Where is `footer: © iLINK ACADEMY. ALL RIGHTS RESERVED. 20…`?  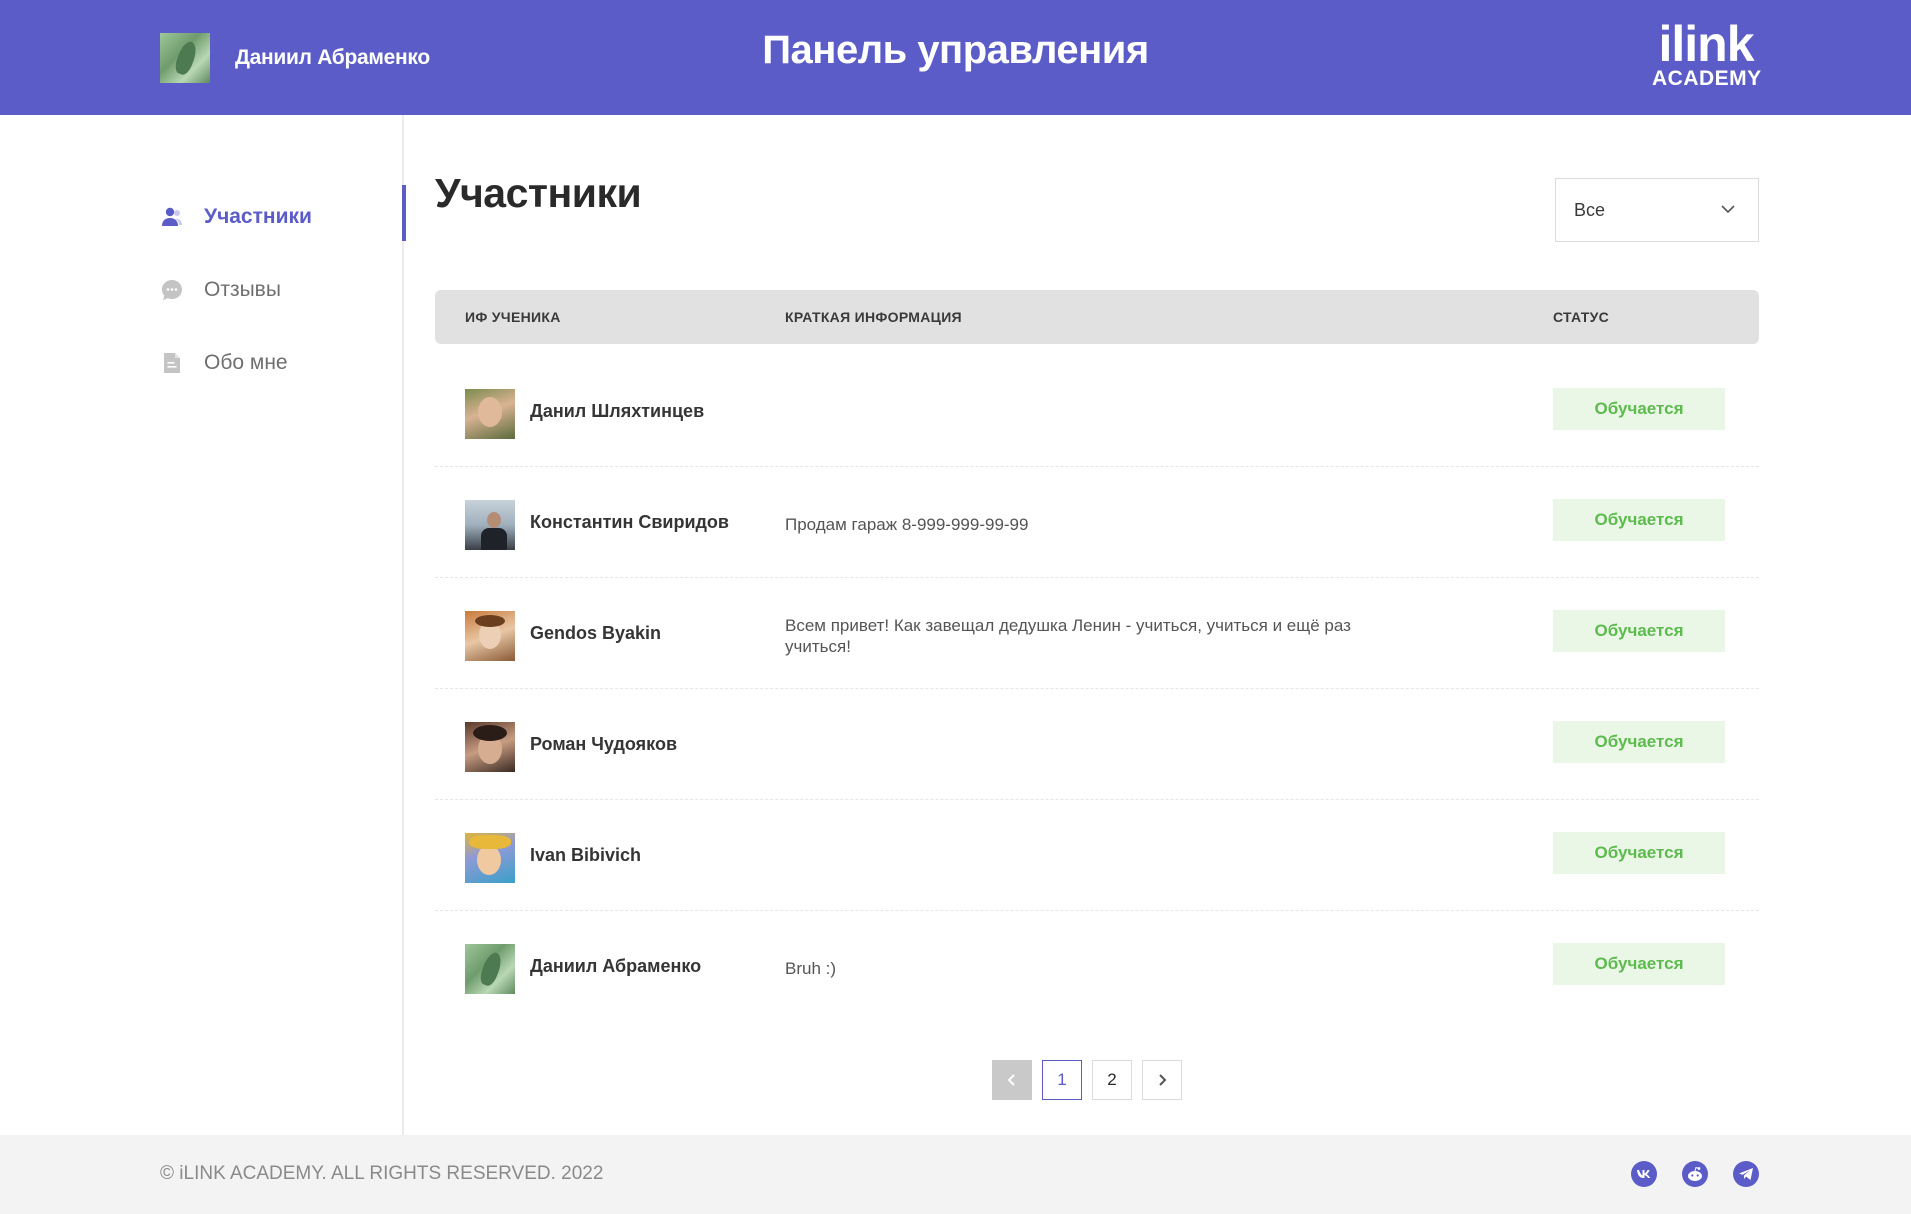 footer: © iLINK ACADEMY. ALL RIGHTS RESERVED. 20… is located at coordinates (955, 1174).